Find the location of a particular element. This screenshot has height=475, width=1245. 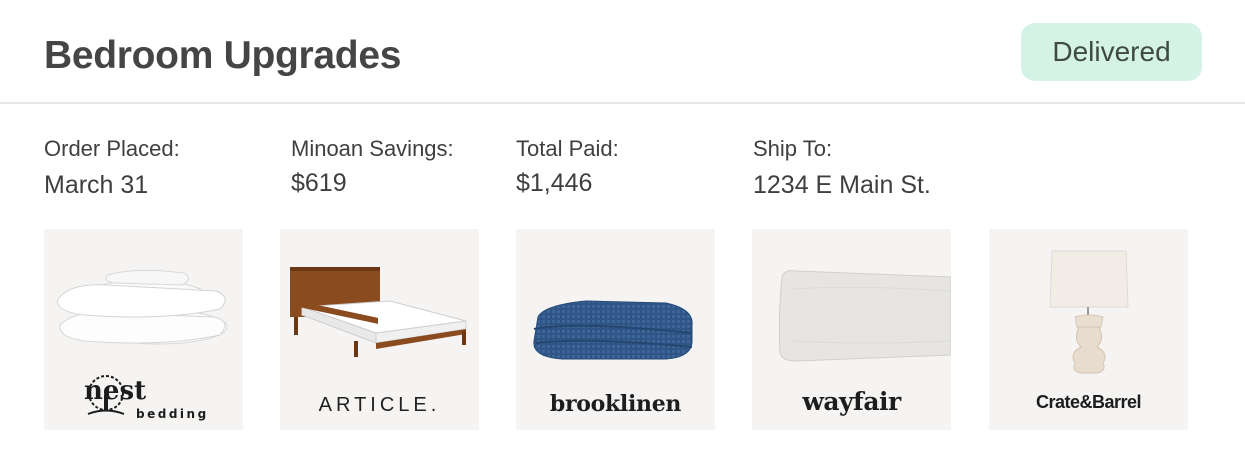

product-card-pillows: nest bedding is located at coordinates (143, 329).